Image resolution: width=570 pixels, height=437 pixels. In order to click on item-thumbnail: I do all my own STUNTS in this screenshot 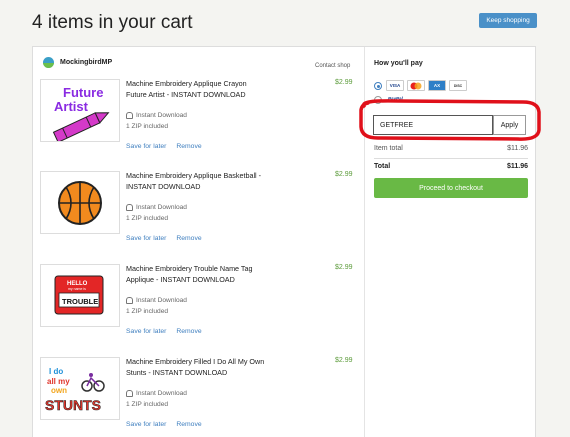, I will do `click(80, 388)`.